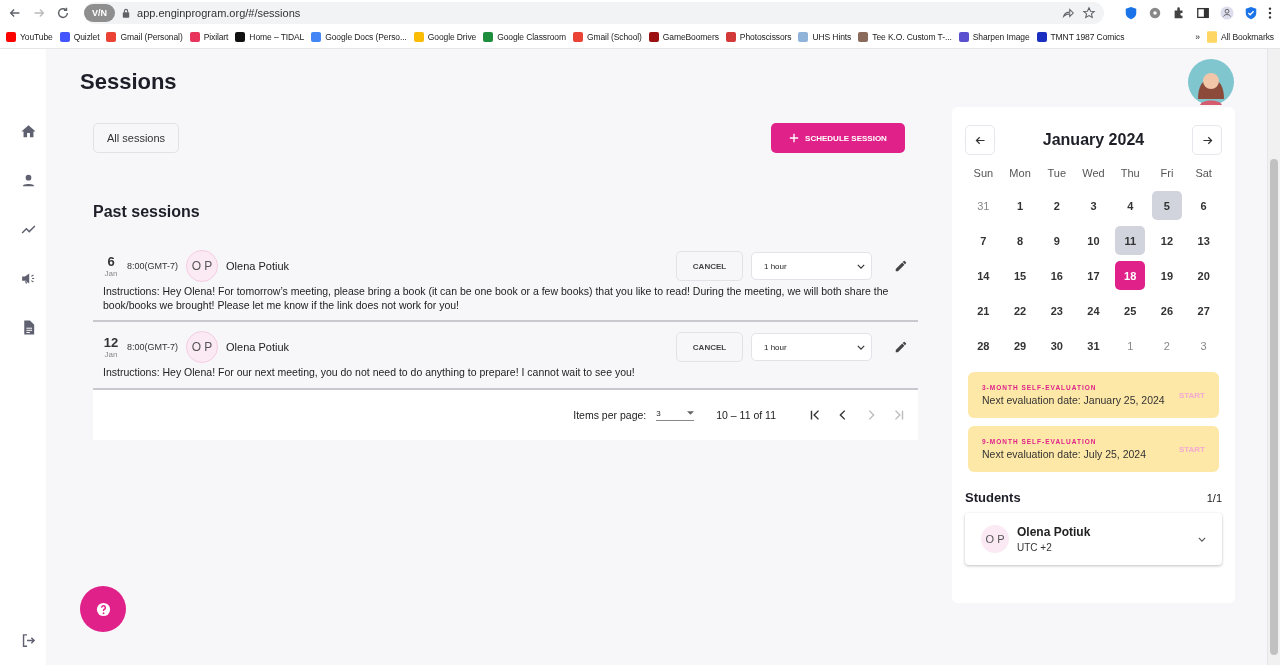  Describe the element at coordinates (1130, 310) in the screenshot. I see `calendar-day: 25` at that location.